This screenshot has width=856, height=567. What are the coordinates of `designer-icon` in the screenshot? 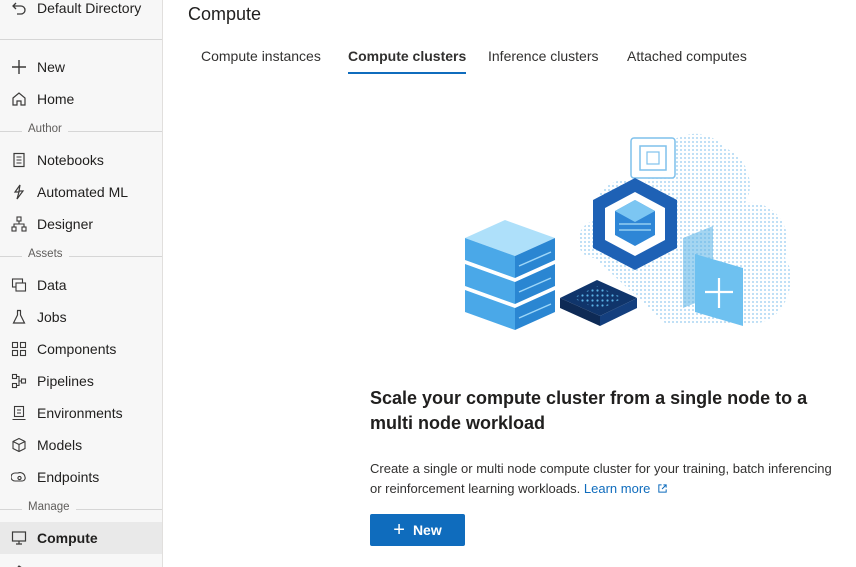 It's located at (19, 224).